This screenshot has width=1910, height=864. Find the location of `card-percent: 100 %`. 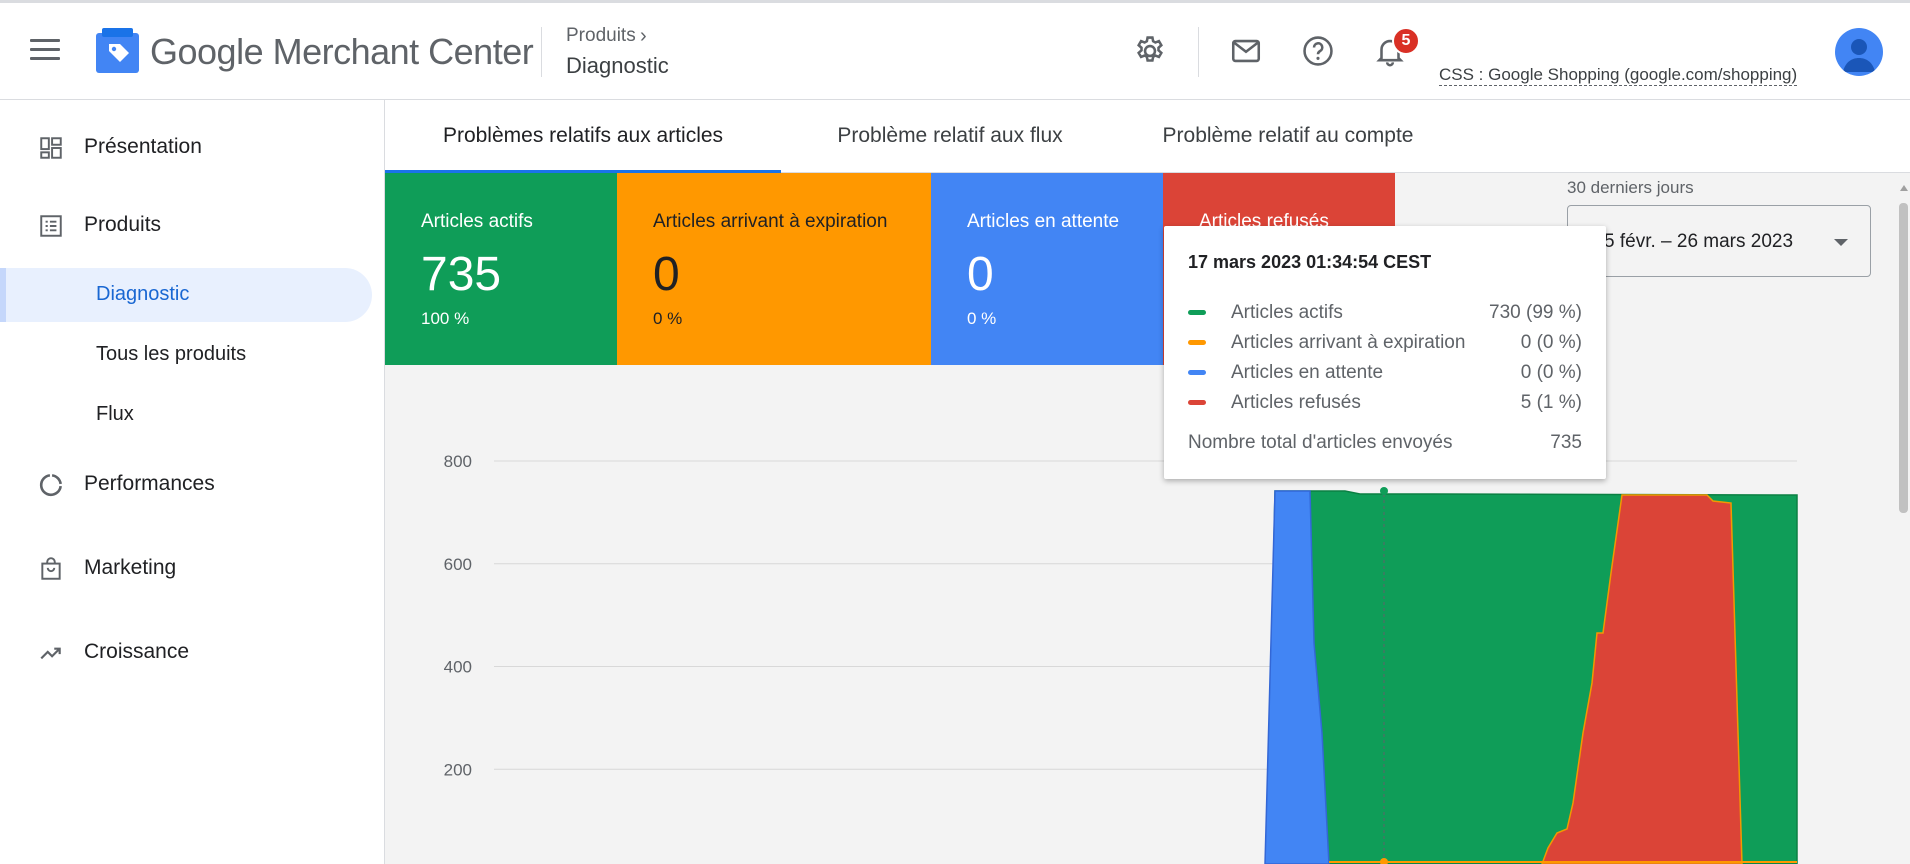

card-percent: 100 % is located at coordinates (445, 318).